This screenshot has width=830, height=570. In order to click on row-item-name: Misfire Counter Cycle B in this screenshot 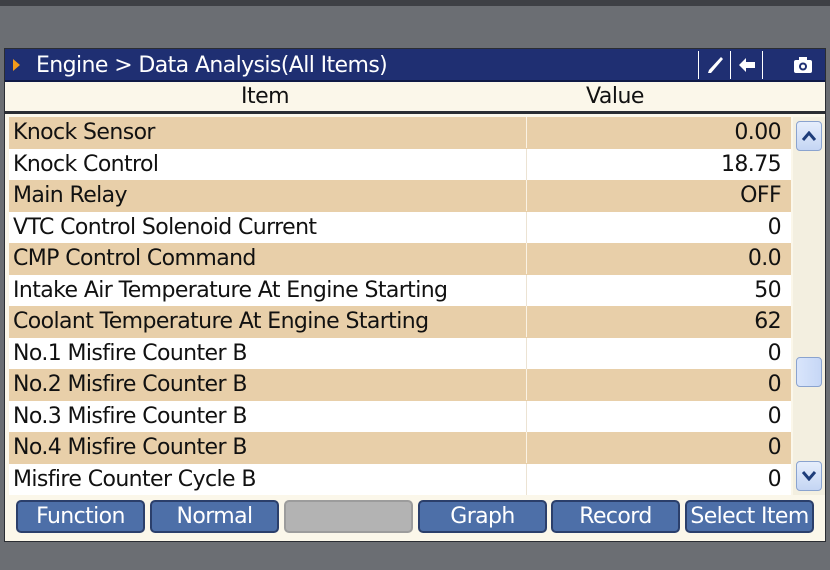, I will do `click(134, 479)`.